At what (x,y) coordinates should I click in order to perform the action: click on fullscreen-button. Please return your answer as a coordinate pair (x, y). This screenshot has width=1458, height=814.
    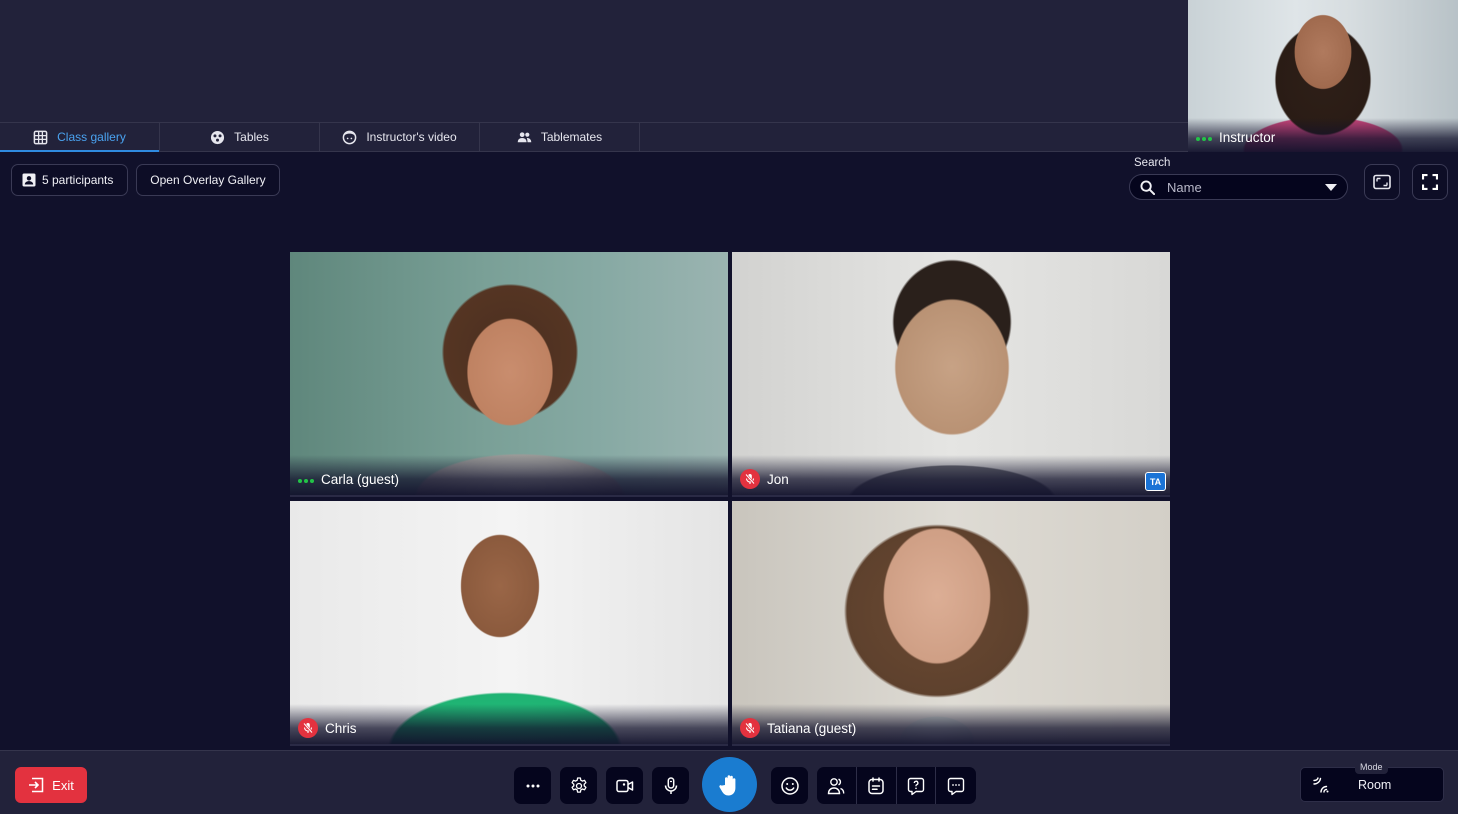
    Looking at the image, I should click on (1430, 182).